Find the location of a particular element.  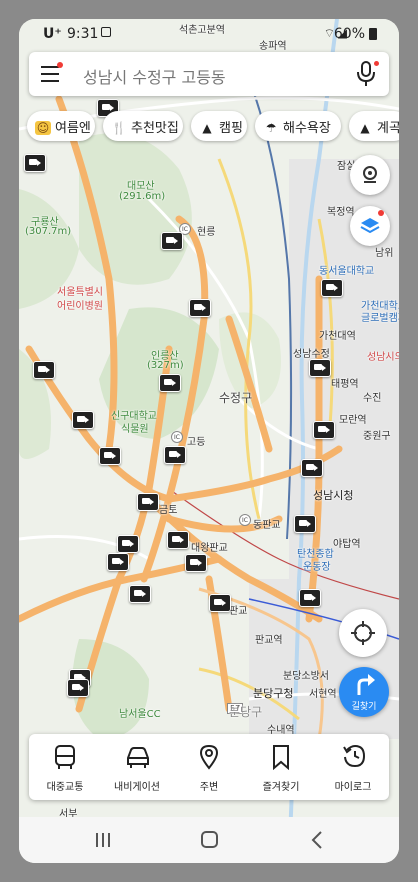

map-layers-button is located at coordinates (370, 226).